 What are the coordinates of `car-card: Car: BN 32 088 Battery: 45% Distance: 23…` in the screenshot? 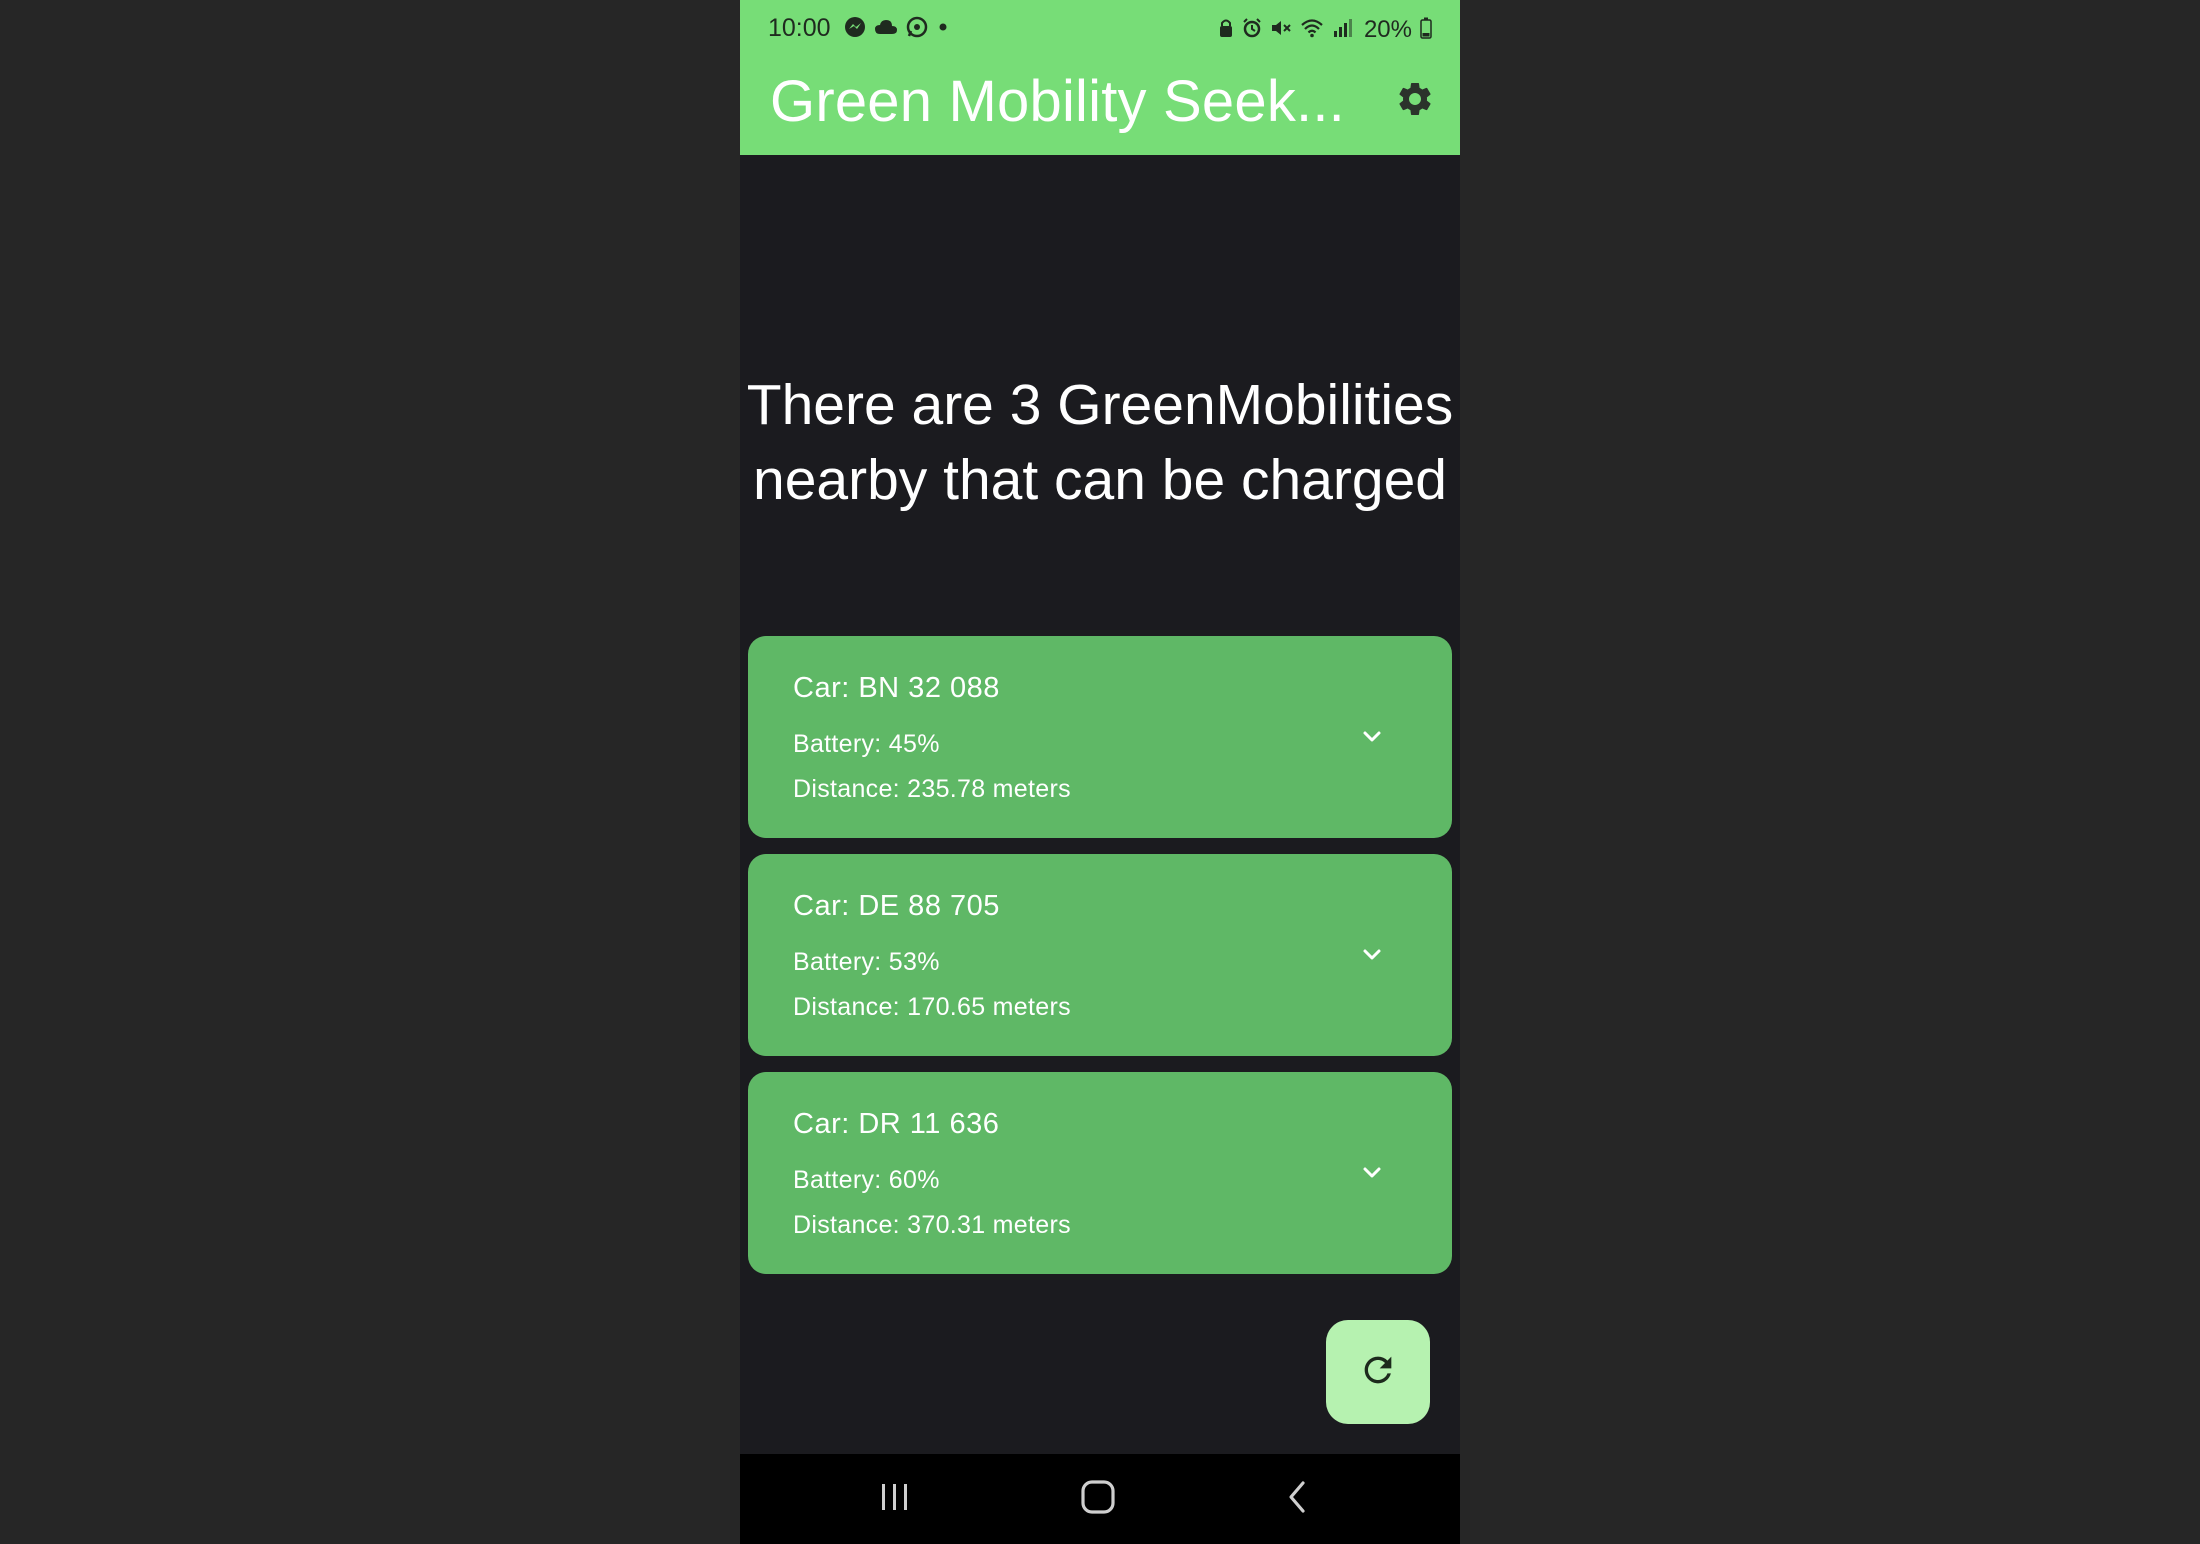 It's located at (1100, 737).